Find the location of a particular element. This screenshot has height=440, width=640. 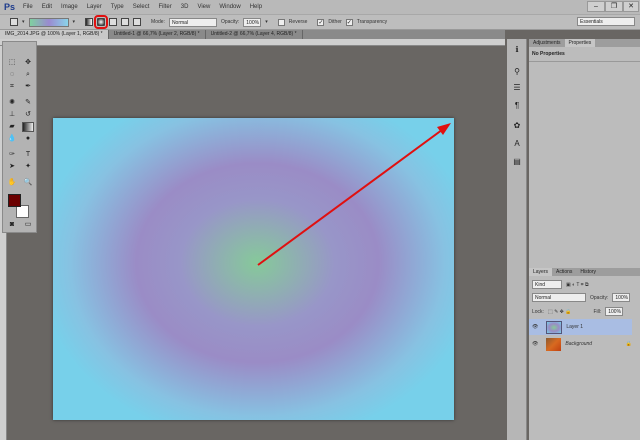

healing-brush-icon: ✺ is located at coordinates (12, 103).